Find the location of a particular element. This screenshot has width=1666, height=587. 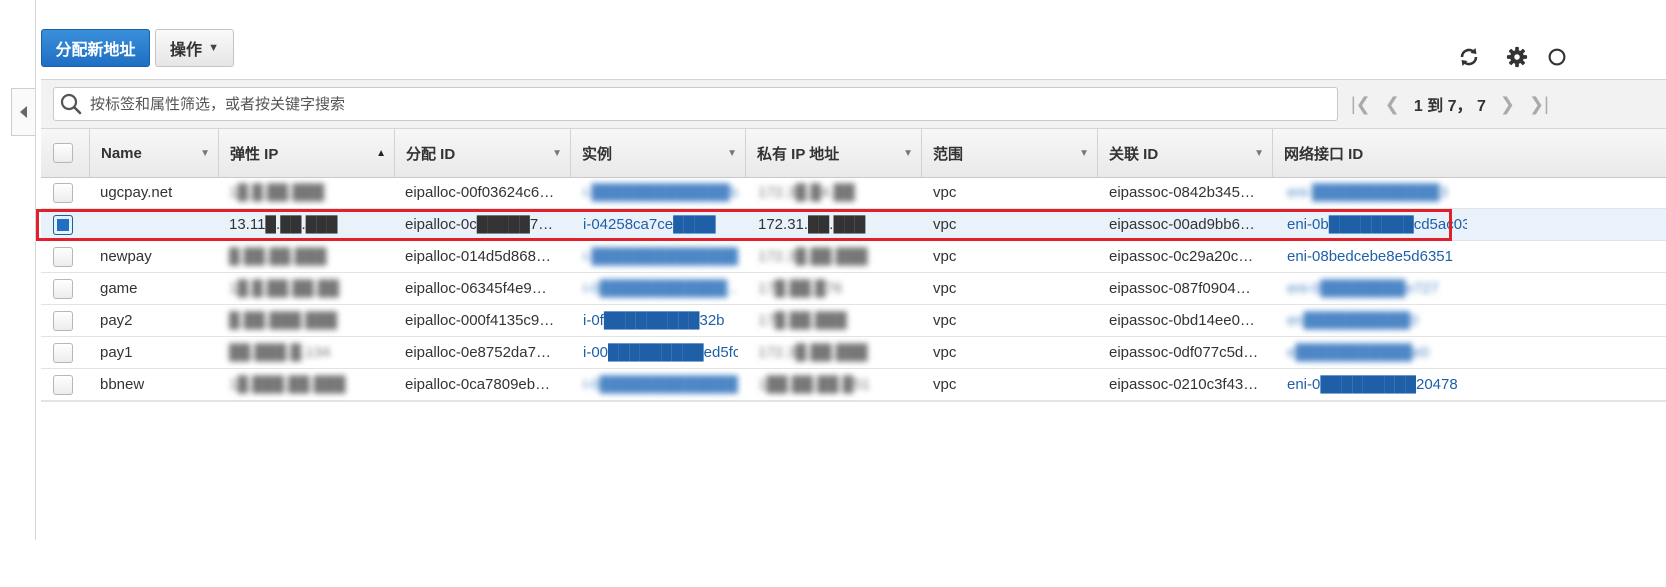

cell-private-ip: 172.3█.█4.██ is located at coordinates (806, 192).